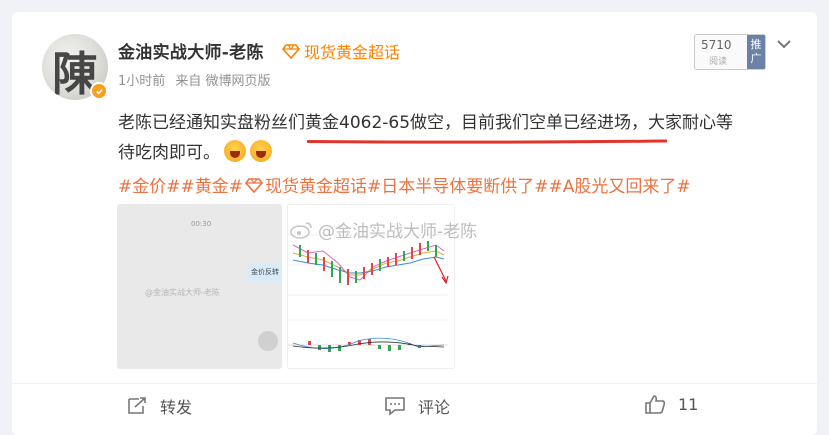 The image size is (829, 435). Describe the element at coordinates (268, 341) in the screenshot. I see `play-icon` at that location.